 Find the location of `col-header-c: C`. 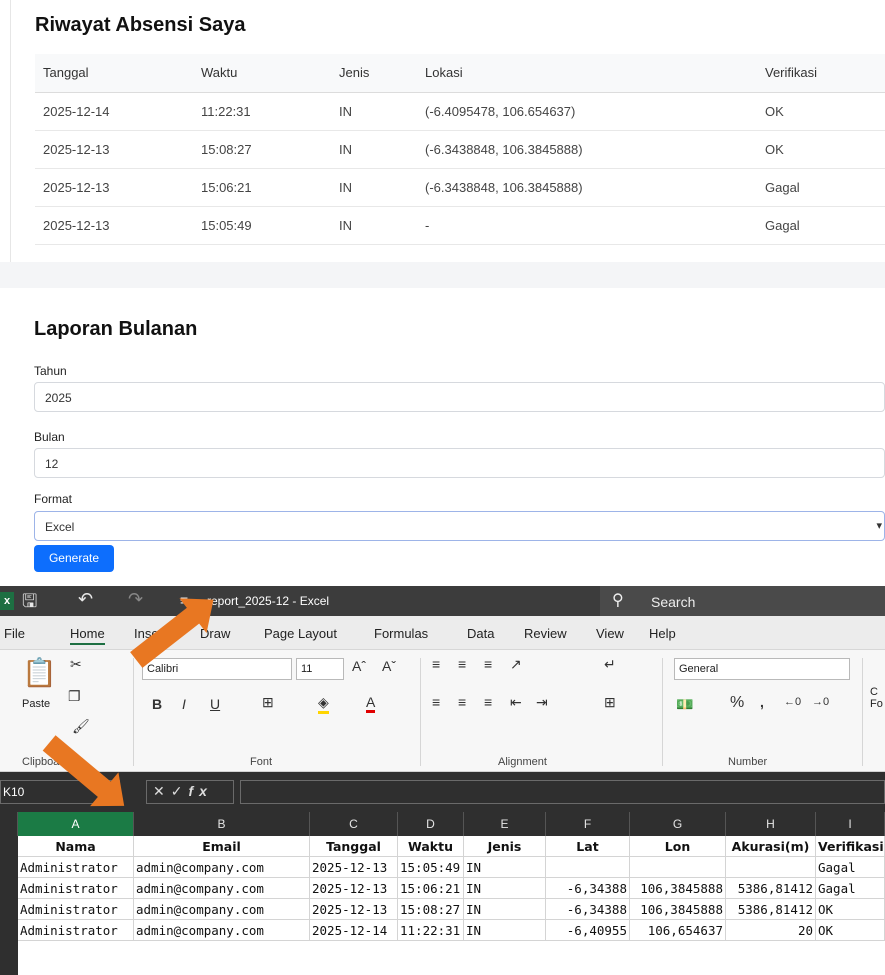

col-header-c: C is located at coordinates (354, 824).